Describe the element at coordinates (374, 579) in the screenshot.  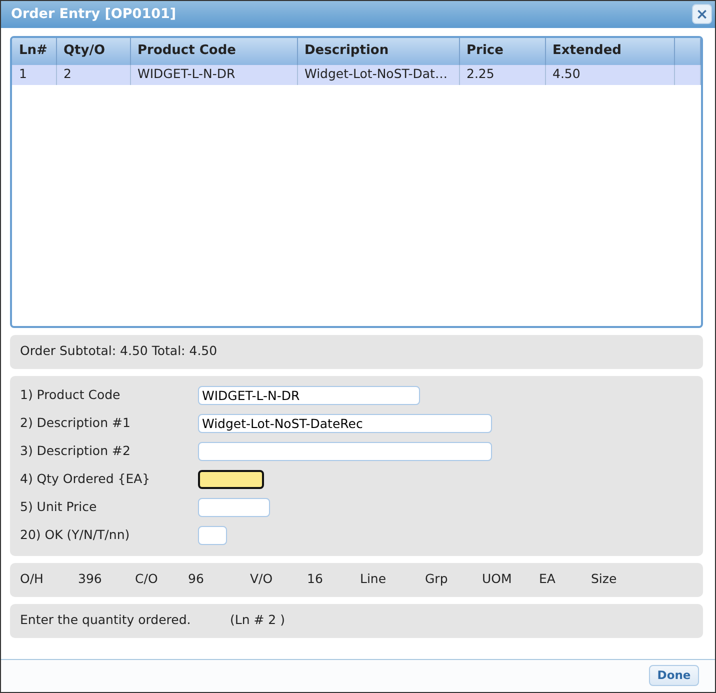
I see `info-text: Line` at that location.